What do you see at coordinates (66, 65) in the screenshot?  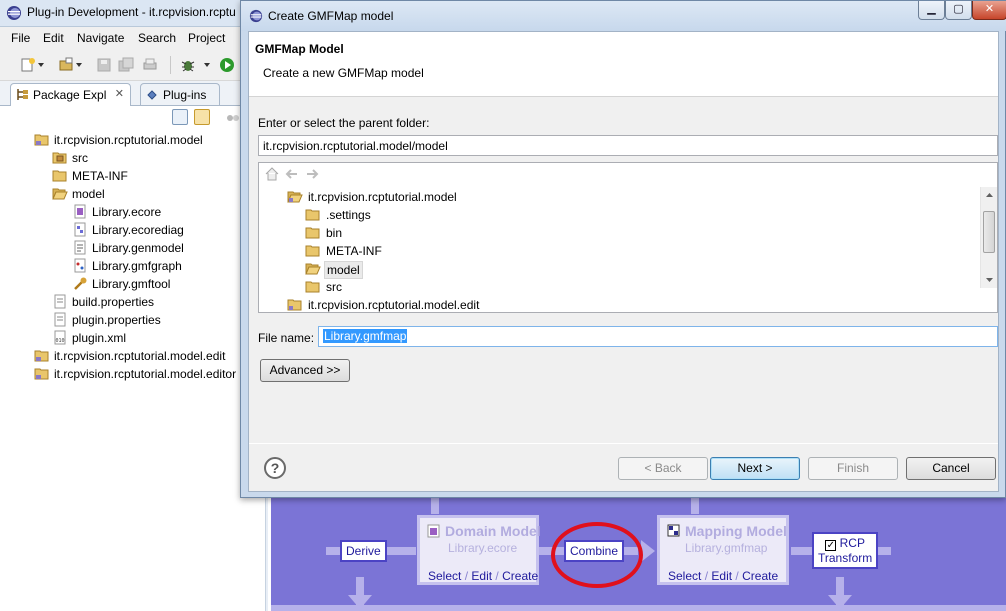 I see `new-project-icon` at bounding box center [66, 65].